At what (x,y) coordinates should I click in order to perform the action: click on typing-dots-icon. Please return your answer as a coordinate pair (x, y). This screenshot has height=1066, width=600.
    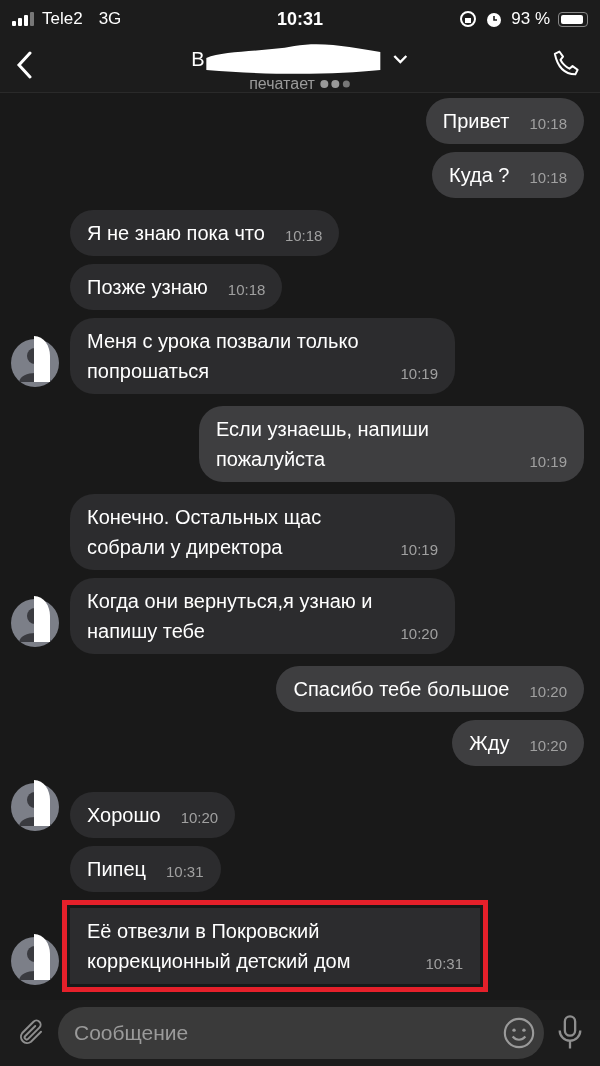
    Looking at the image, I should click on (334, 84).